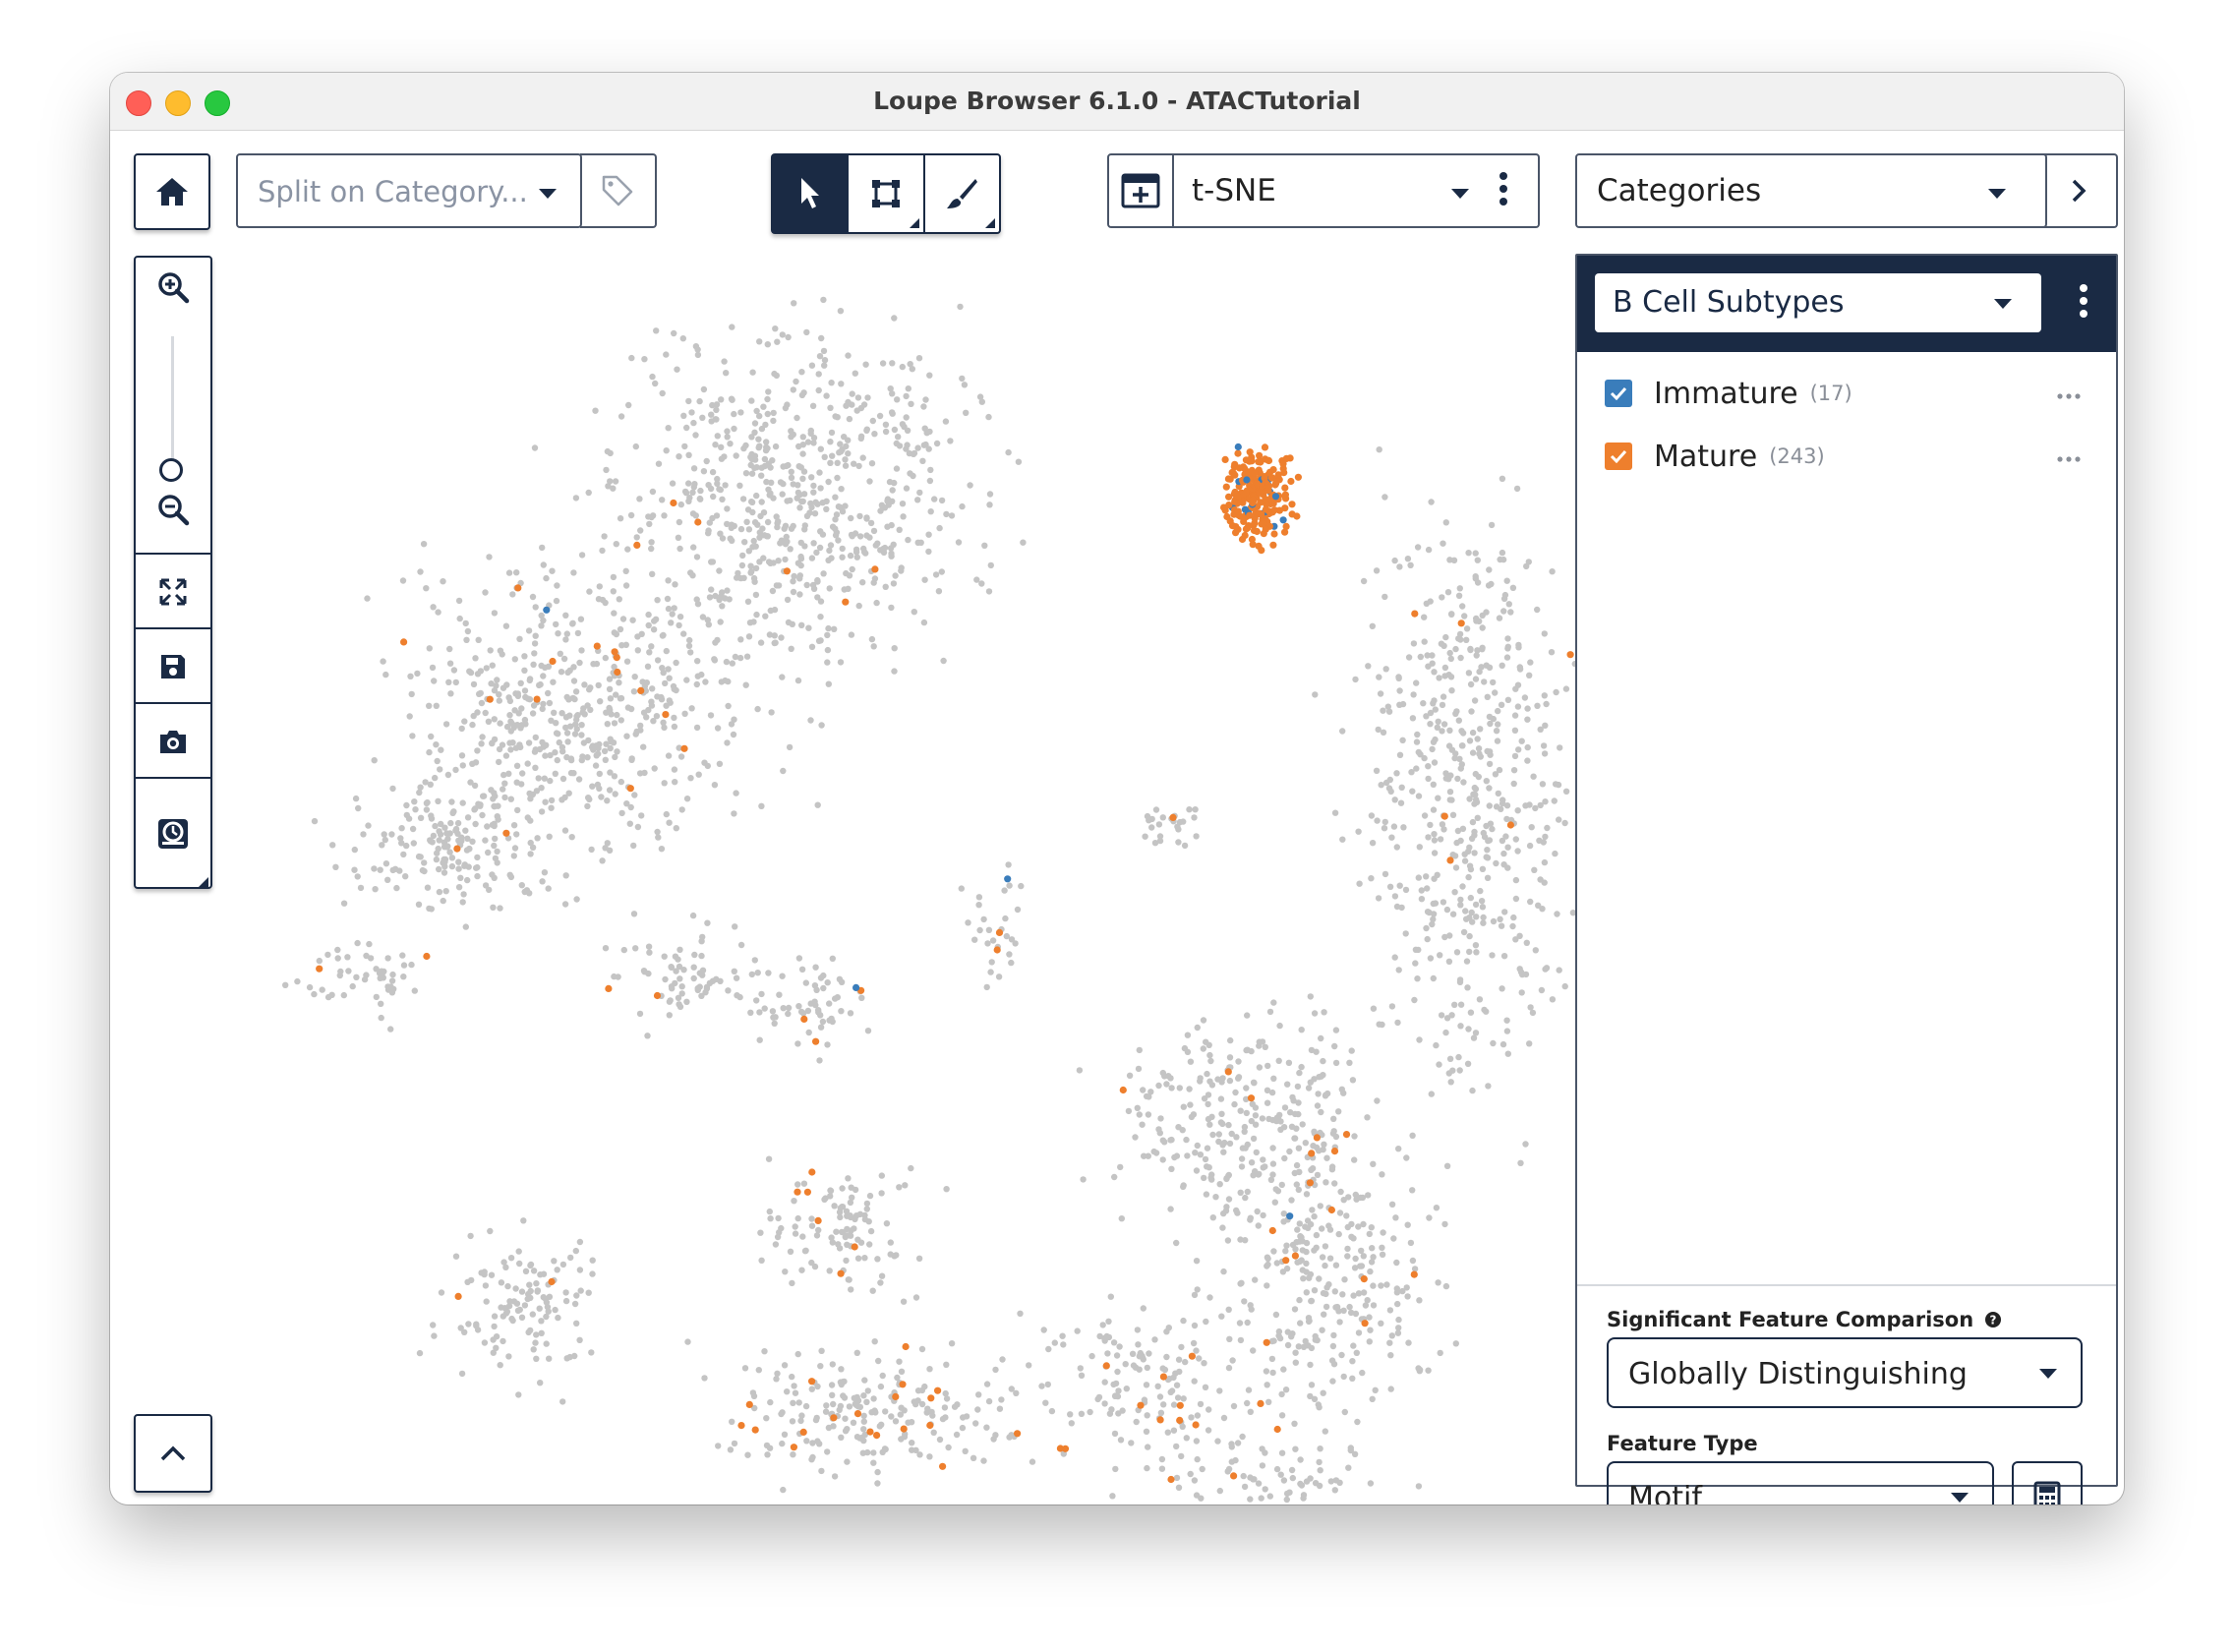  I want to click on category-item-immature: Immature (17), so click(1729, 393).